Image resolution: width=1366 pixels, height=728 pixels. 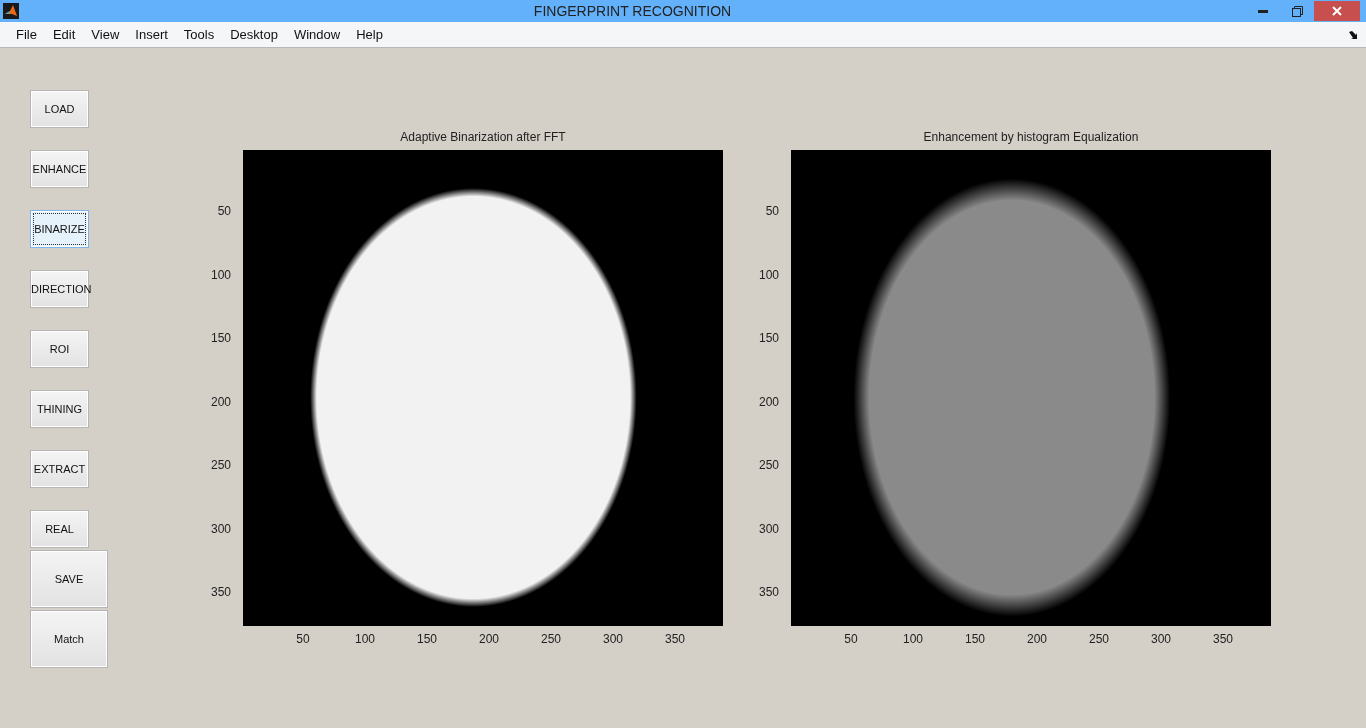 I want to click on menu-item: Edit, so click(x=64, y=34).